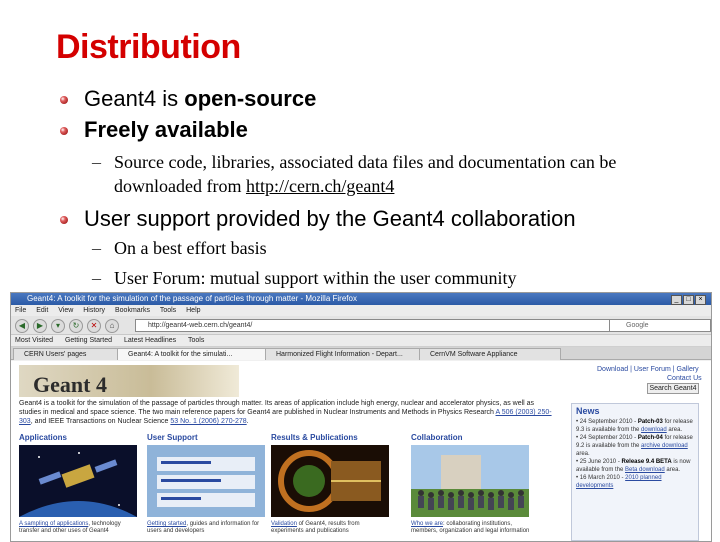  I want to click on reference-link: 53 No. 1 (2006) 270-278, so click(208, 421).